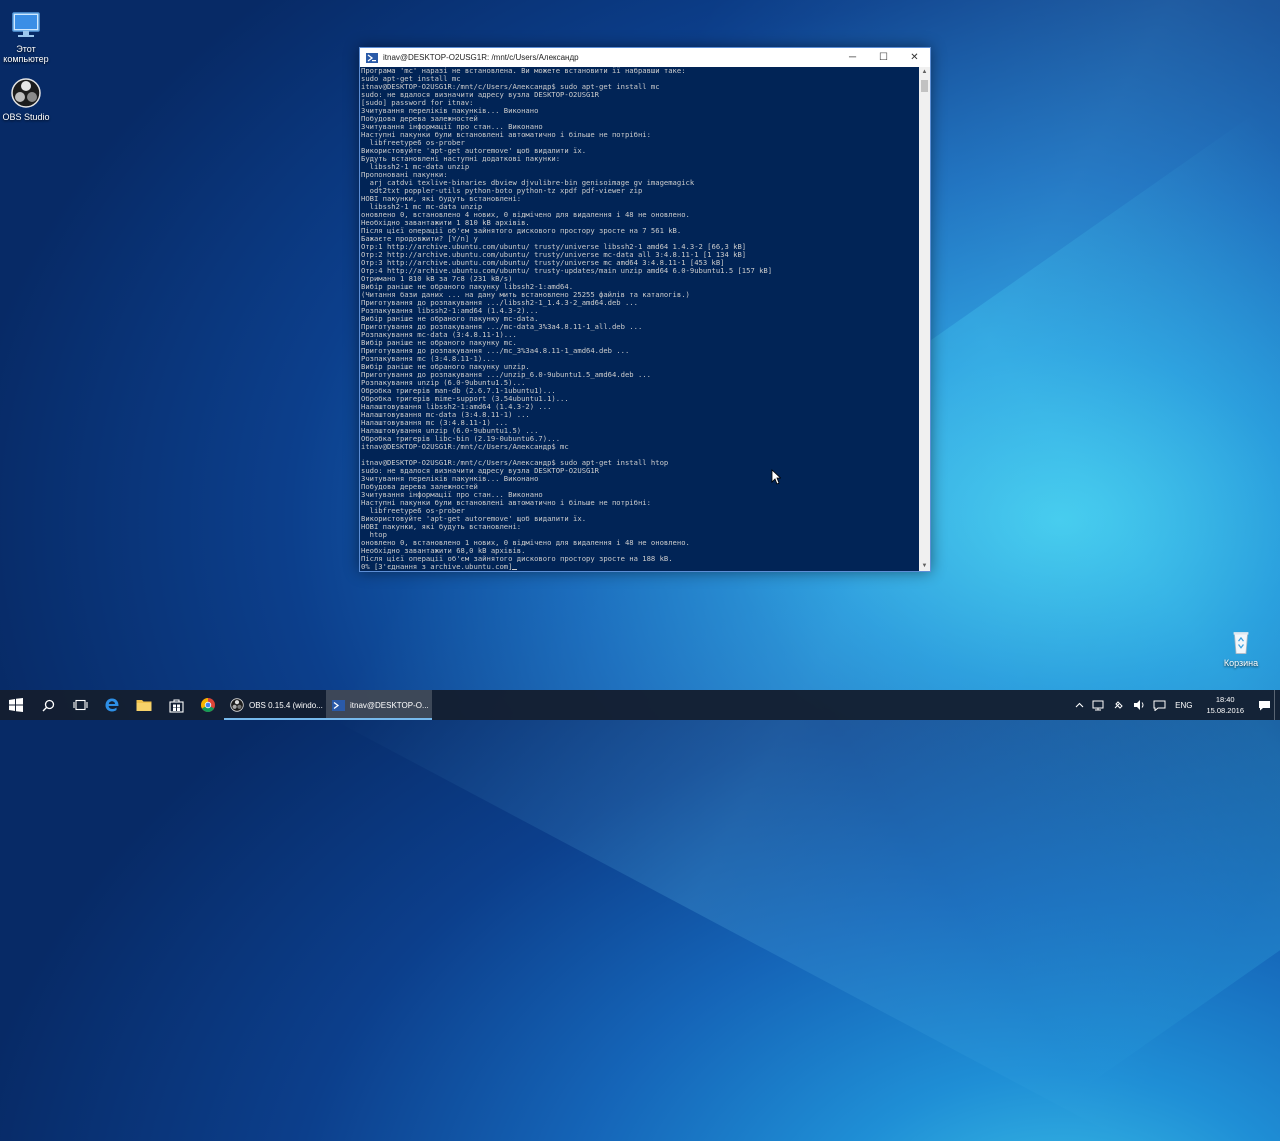  What do you see at coordinates (1225, 699) in the screenshot?
I see `clock-time: 18:40` at bounding box center [1225, 699].